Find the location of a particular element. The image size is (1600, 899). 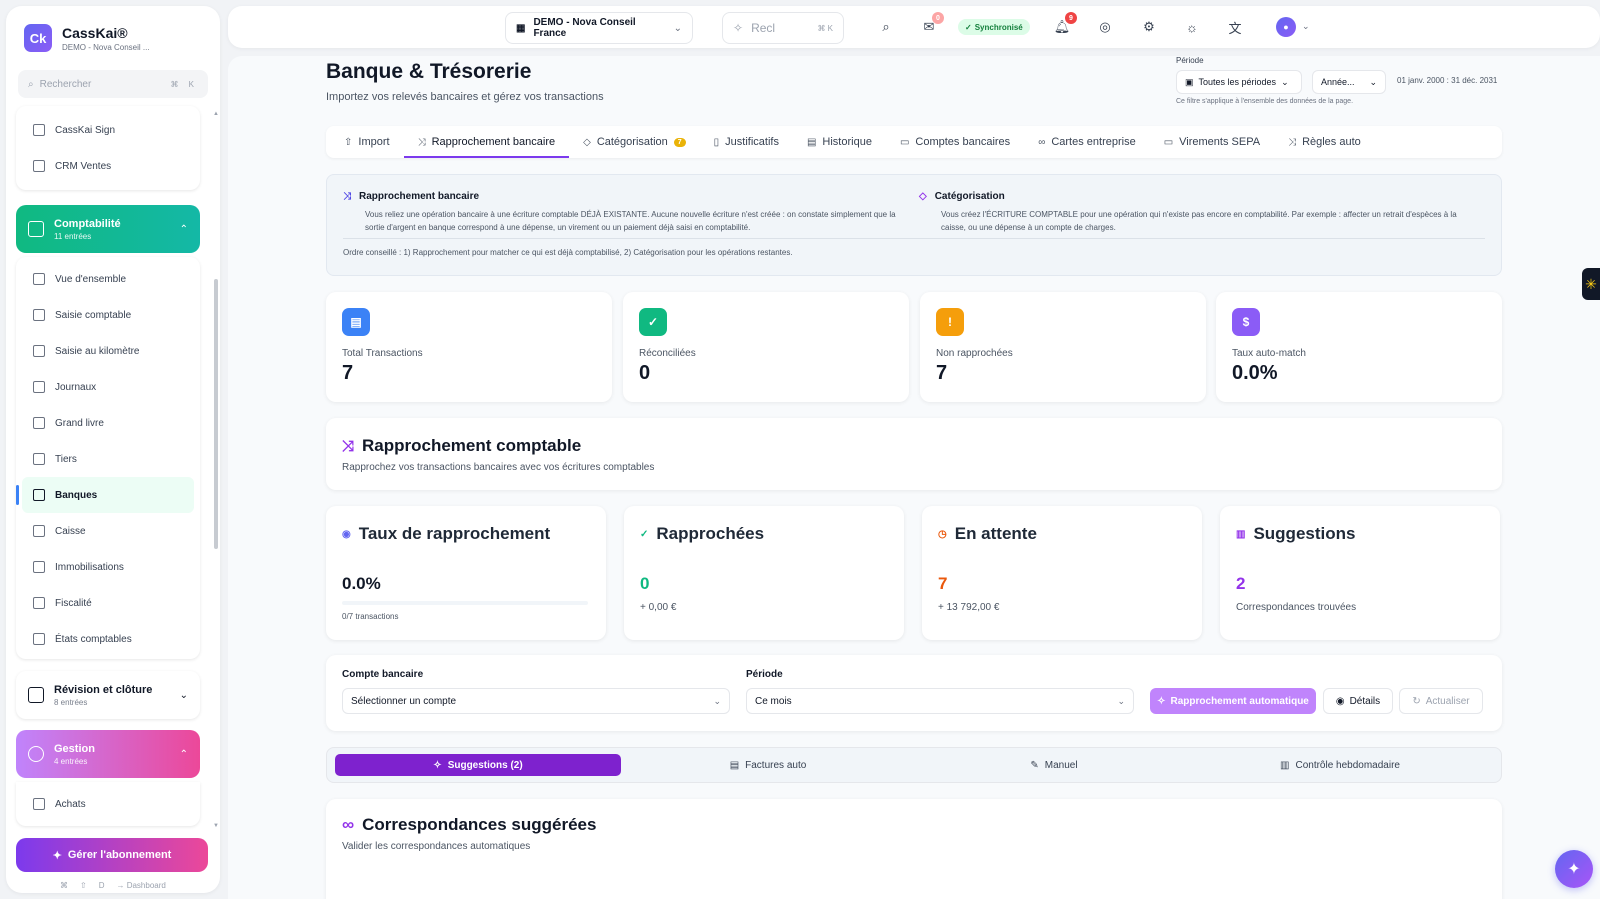

progress-bar is located at coordinates (465, 603).